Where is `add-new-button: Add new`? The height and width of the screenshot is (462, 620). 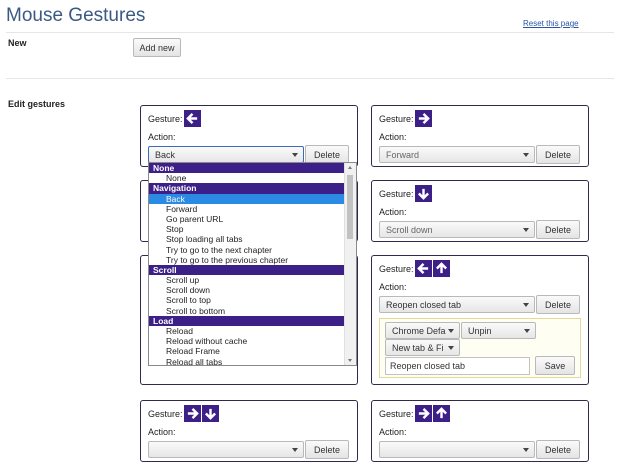 add-new-button: Add new is located at coordinates (157, 47).